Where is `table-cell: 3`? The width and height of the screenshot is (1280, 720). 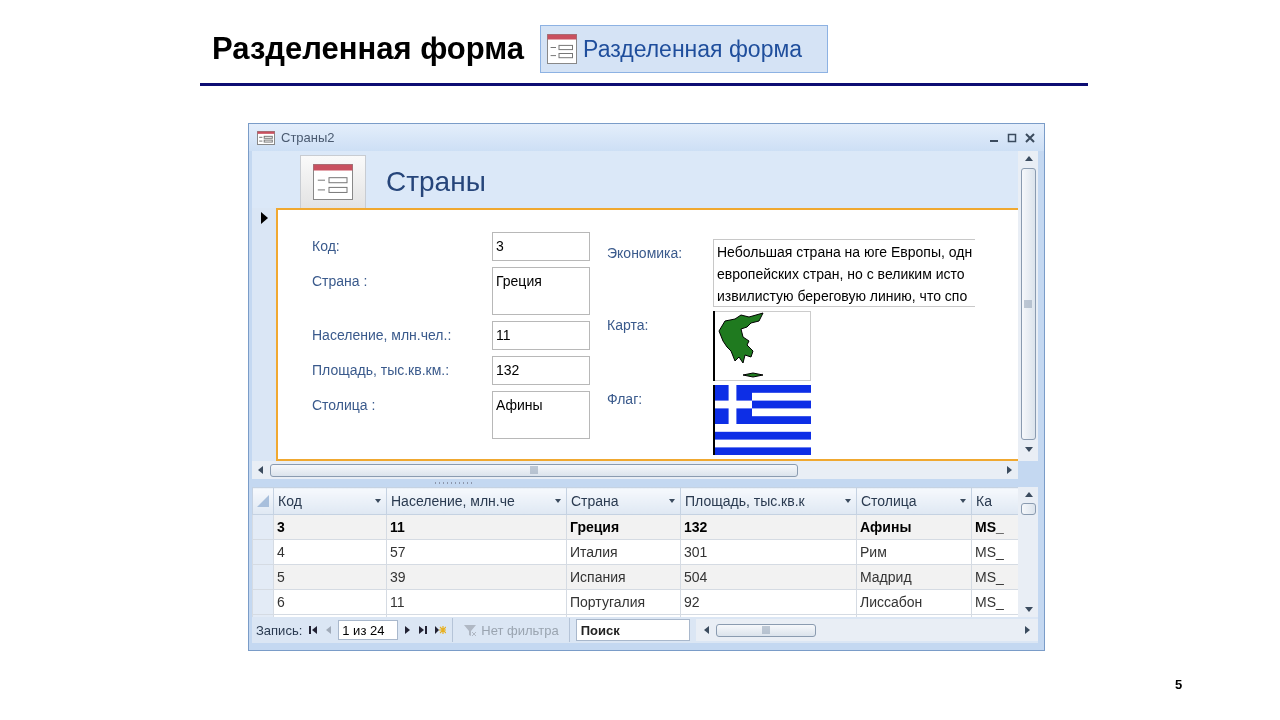 table-cell: 3 is located at coordinates (330, 527).